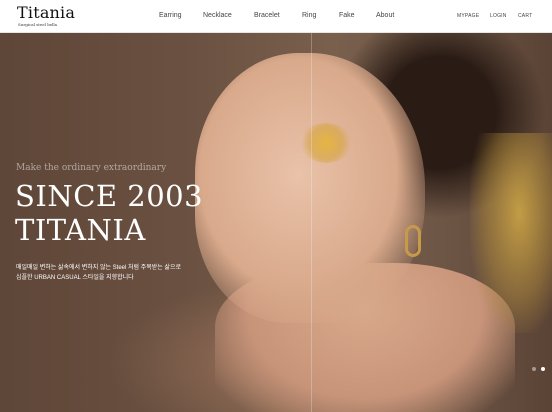  What do you see at coordinates (468, 16) in the screenshot?
I see `mypage-link: MYPAGE` at bounding box center [468, 16].